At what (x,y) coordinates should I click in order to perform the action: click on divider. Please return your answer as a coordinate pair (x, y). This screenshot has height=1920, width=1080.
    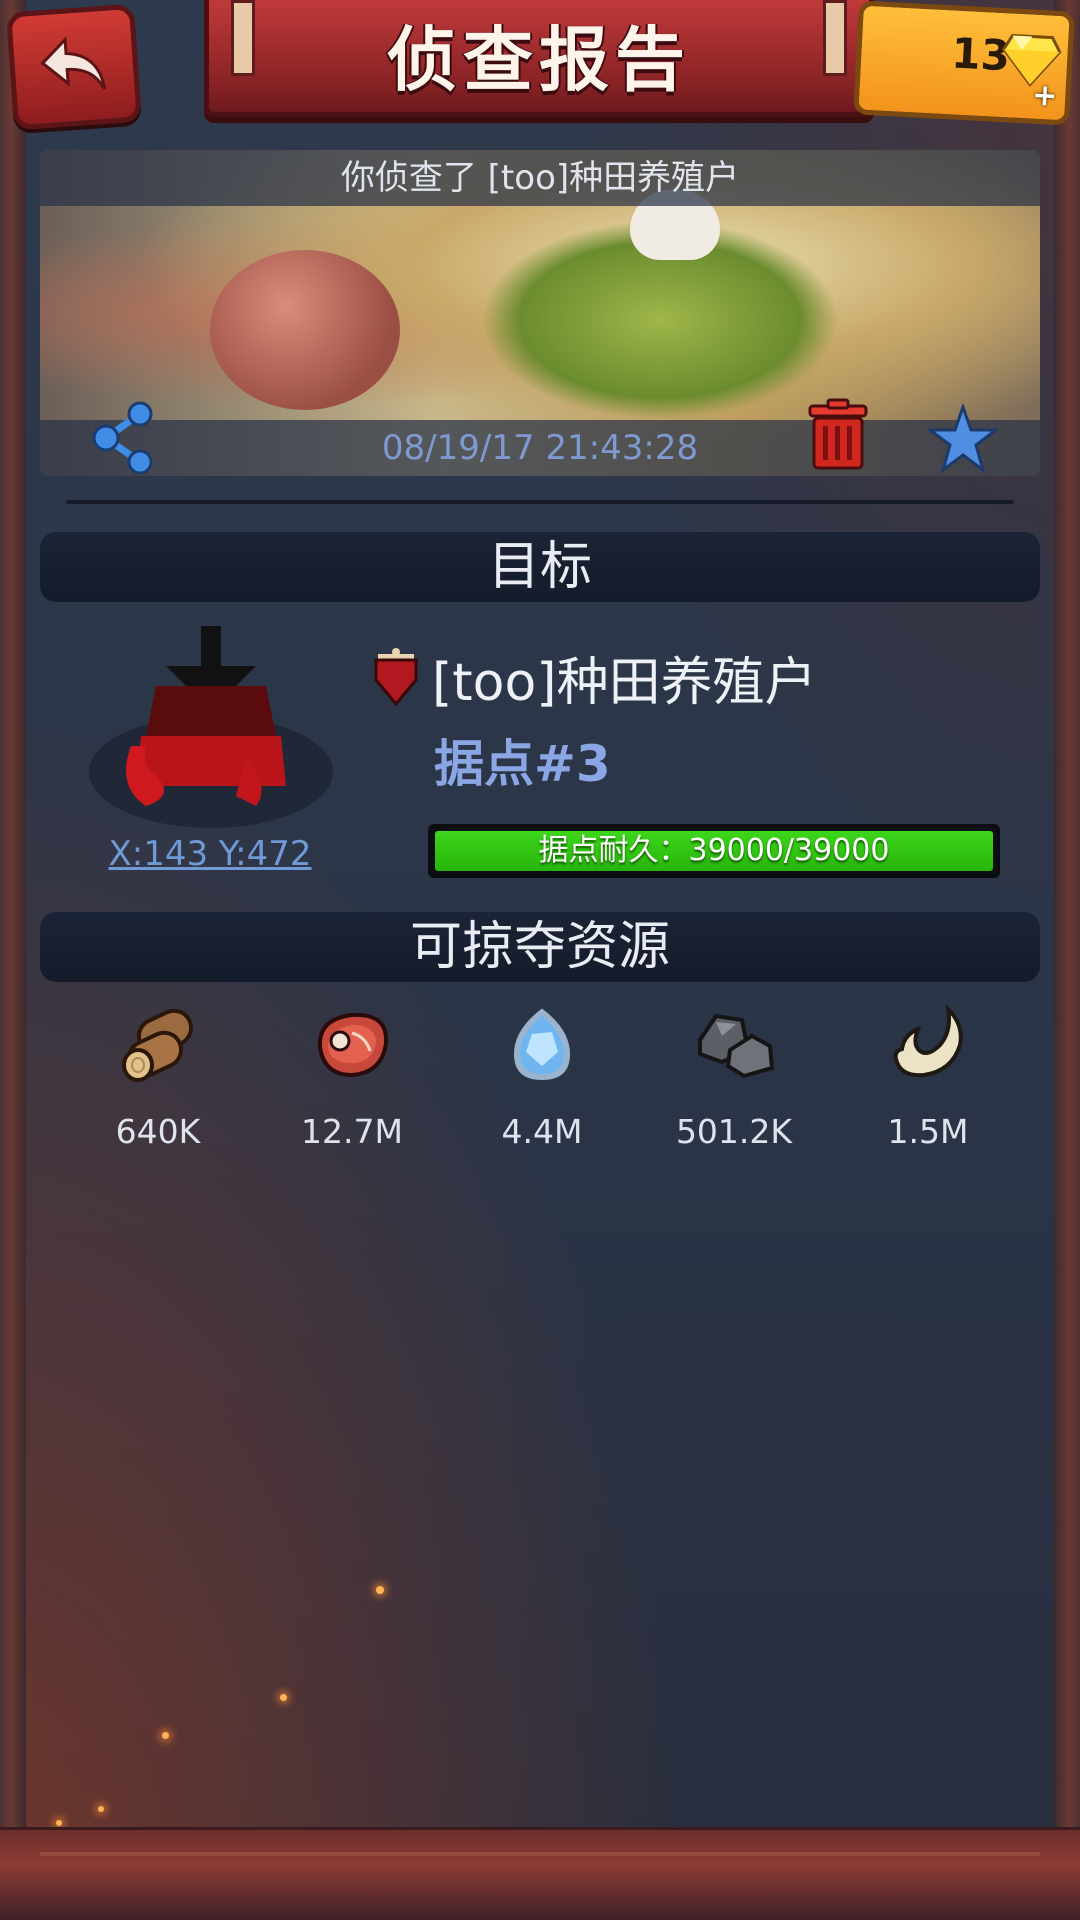
    Looking at the image, I should click on (540, 502).